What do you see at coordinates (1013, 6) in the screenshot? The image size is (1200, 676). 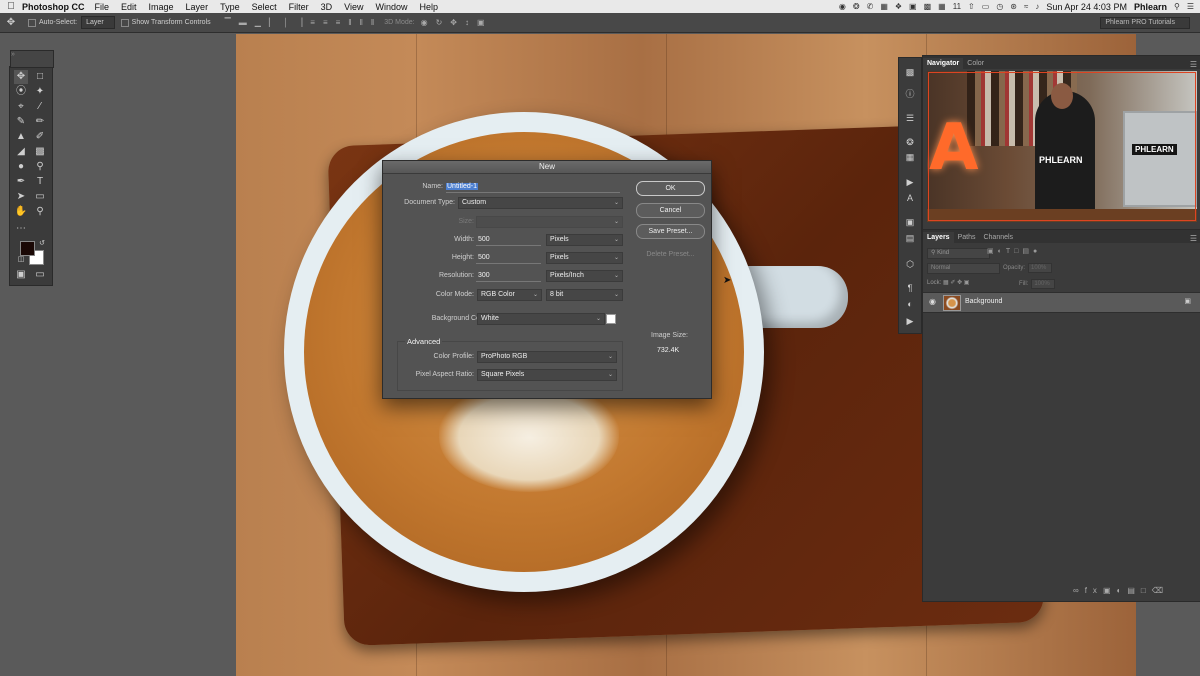 I see `bluetooth-icon: ⊛` at bounding box center [1013, 6].